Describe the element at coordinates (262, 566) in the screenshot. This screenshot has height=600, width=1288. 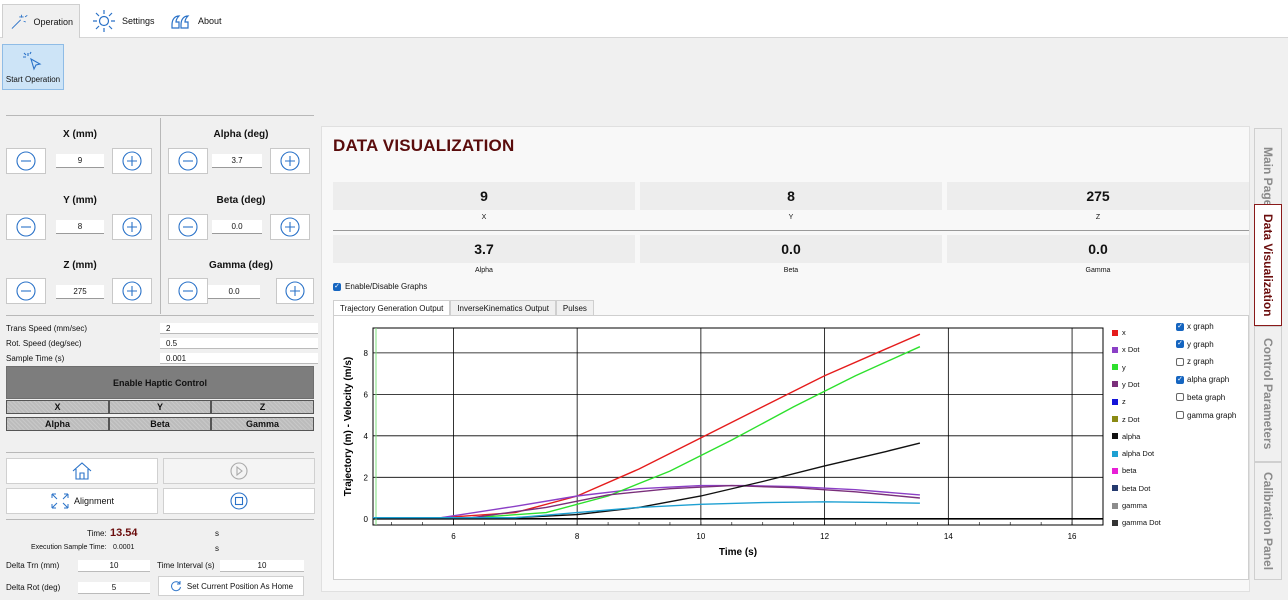
I see `time-interval-input: 10` at that location.